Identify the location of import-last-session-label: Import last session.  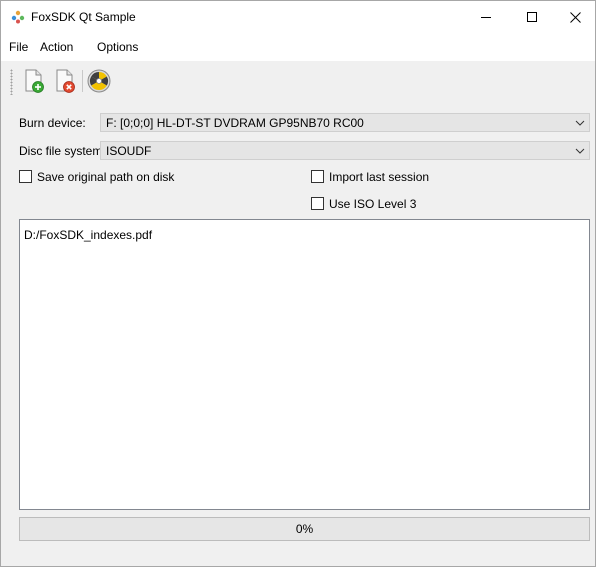
(379, 177).